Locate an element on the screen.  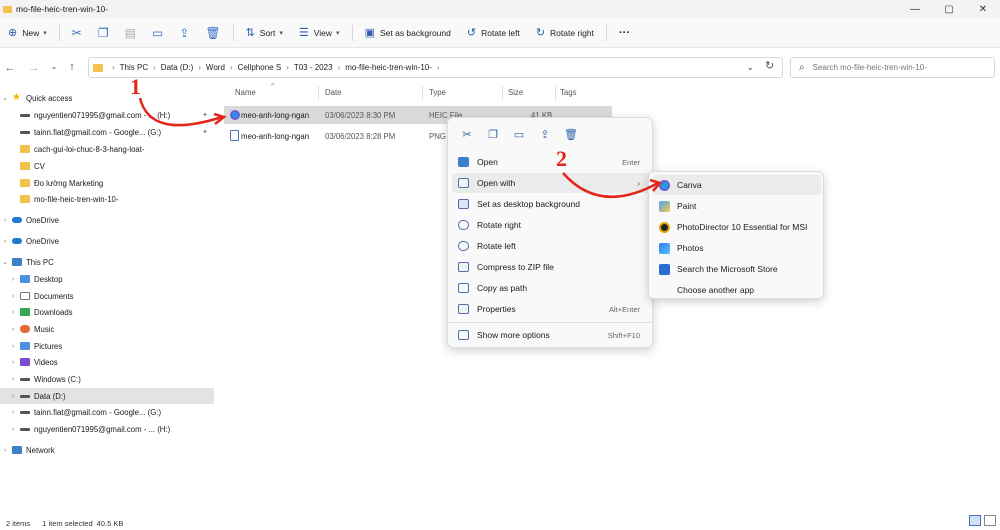
breadcrumb-data-d: Data (D:) is located at coordinates (177, 67).